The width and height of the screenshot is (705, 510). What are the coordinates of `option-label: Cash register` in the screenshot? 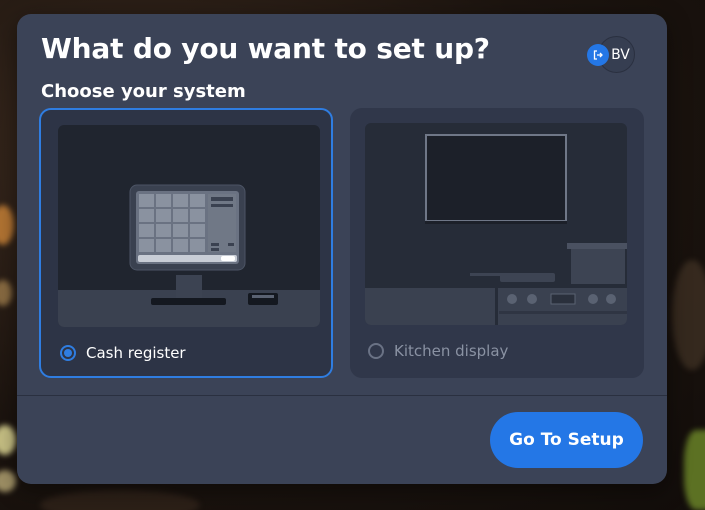 It's located at (136, 353).